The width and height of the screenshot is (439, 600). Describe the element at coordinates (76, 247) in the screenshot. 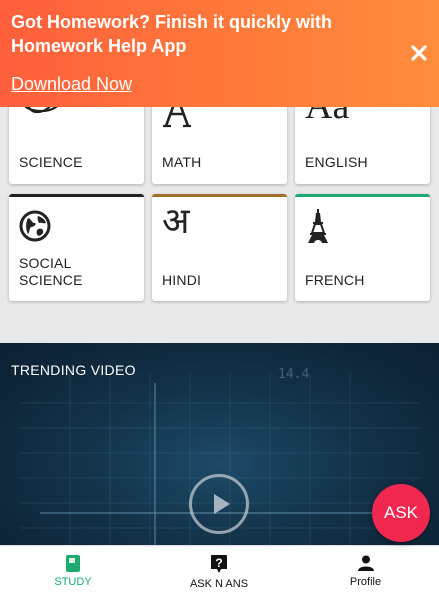

I see `subject-card-social-science: SOCIAL SCIENCE` at that location.